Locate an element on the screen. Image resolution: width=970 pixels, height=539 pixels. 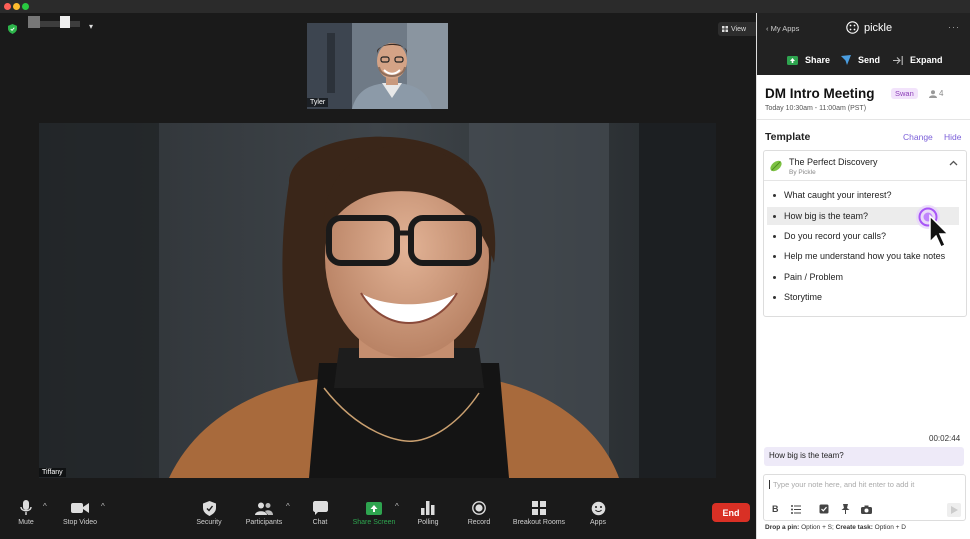
question-text: Do you record your calls? is located at coordinates (835, 236).